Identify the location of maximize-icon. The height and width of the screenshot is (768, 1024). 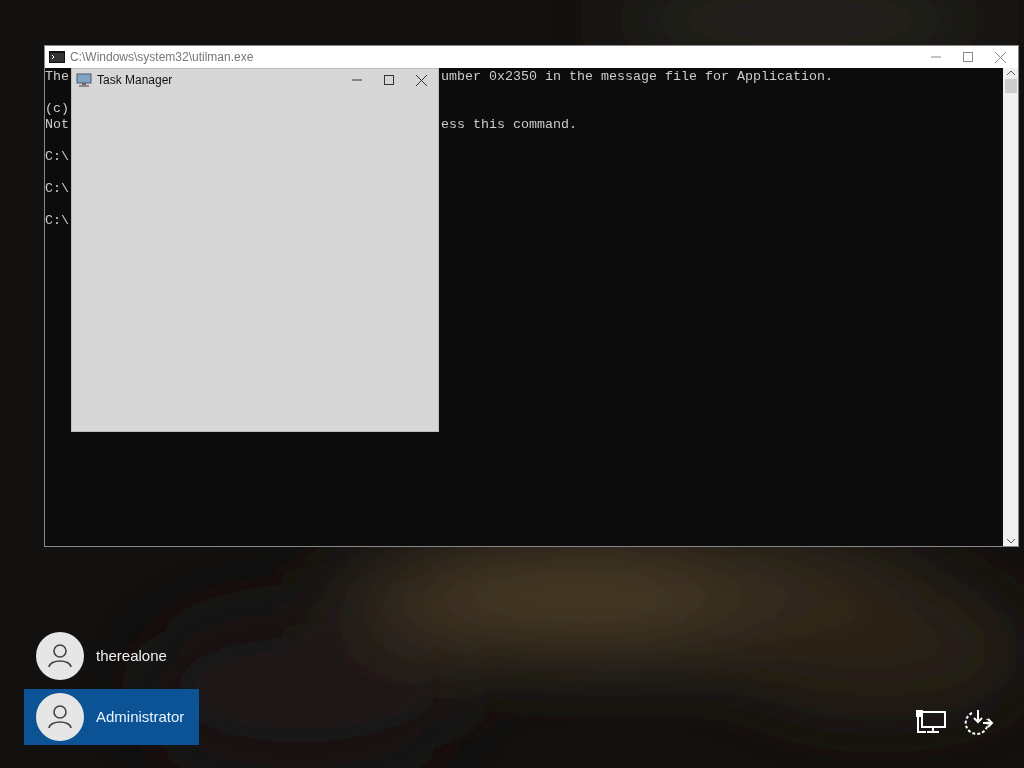
(389, 80).